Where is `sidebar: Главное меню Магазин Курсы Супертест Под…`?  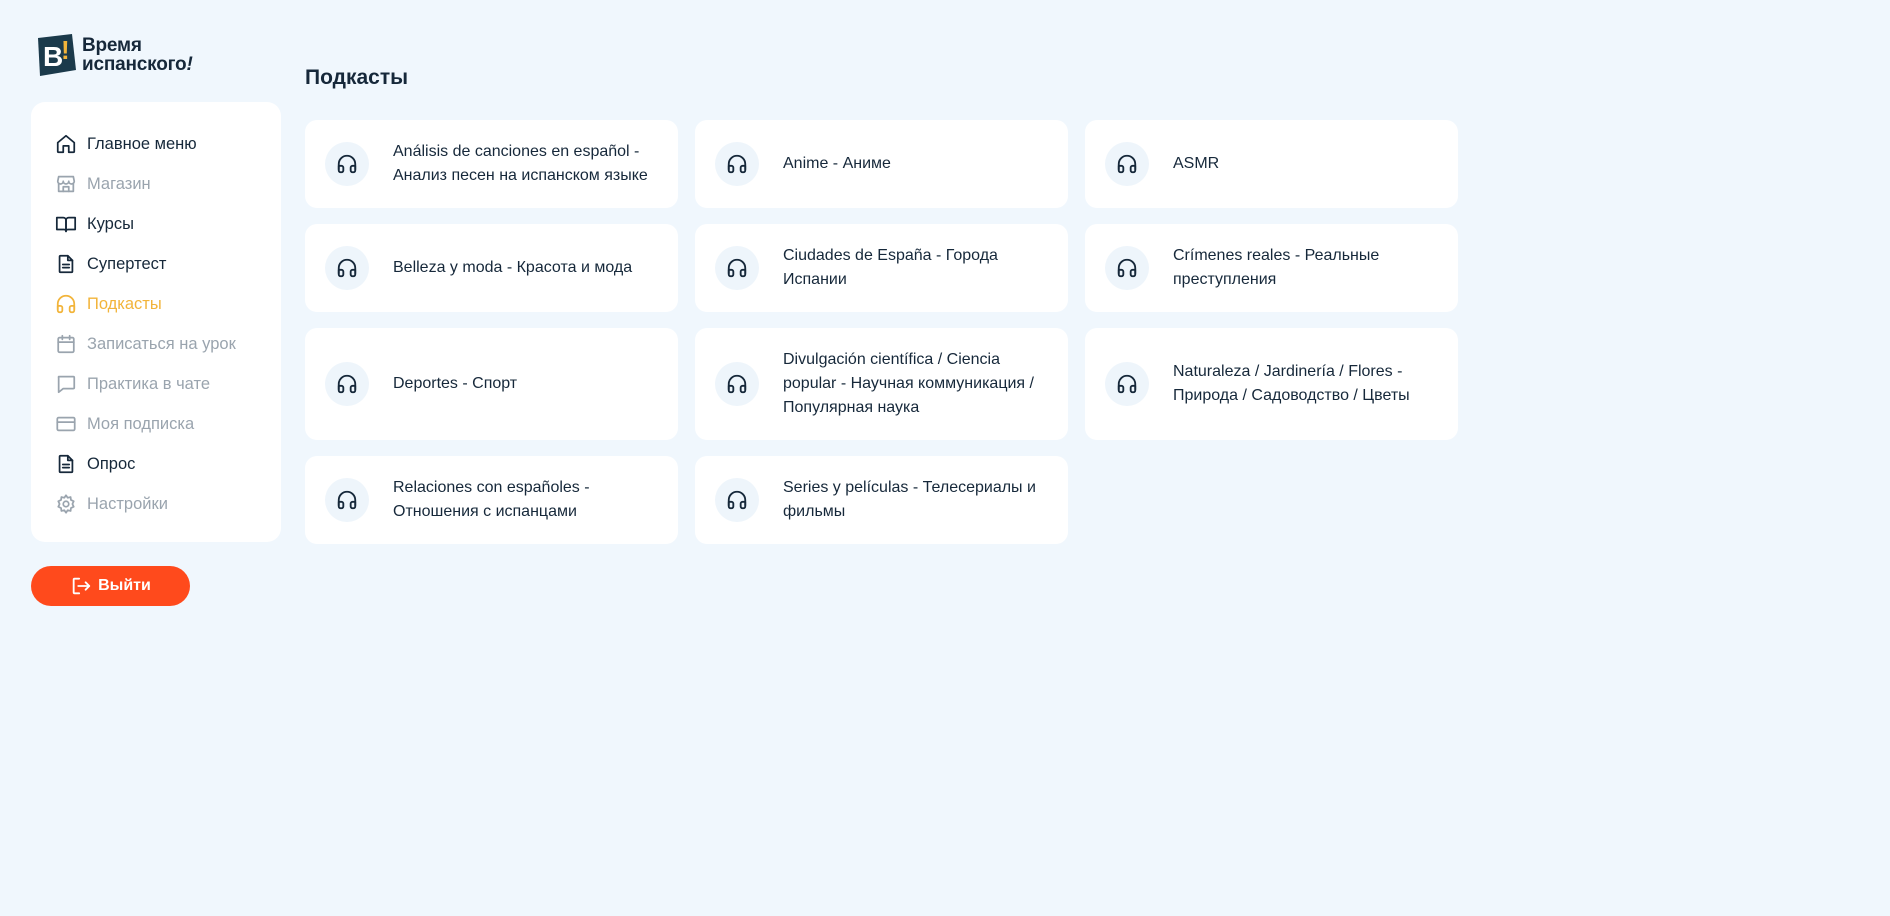 sidebar: Главное меню Магазин Курсы Супертест Под… is located at coordinates (156, 322).